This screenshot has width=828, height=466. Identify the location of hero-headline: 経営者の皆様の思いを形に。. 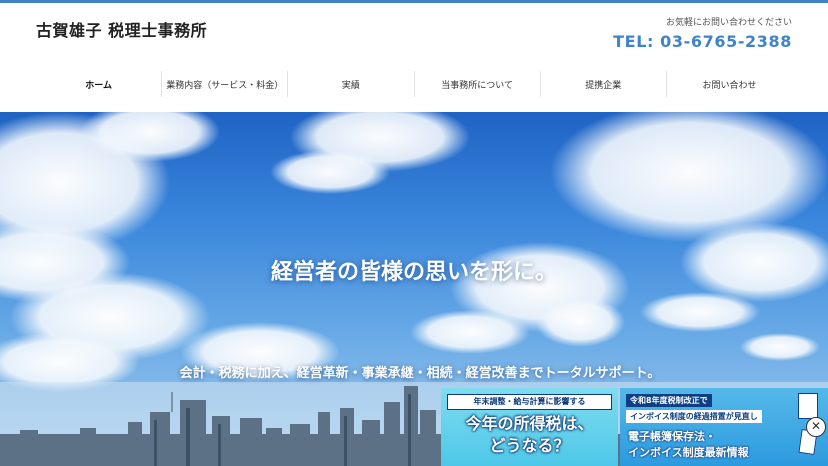
(413, 272).